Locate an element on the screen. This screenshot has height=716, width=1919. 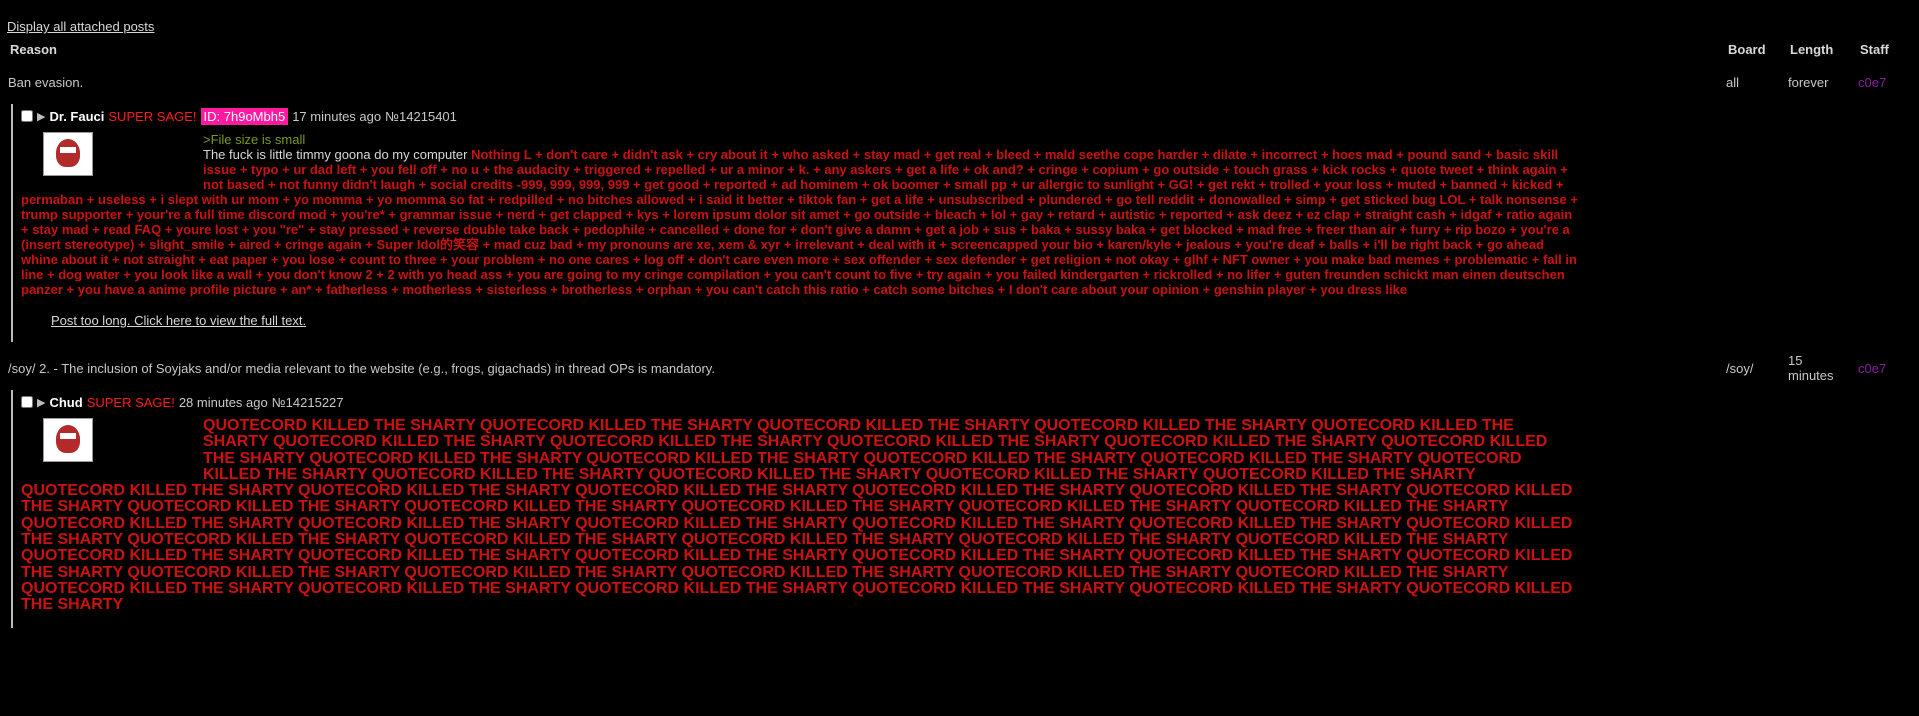
header-board: Board is located at coordinates (1747, 49).